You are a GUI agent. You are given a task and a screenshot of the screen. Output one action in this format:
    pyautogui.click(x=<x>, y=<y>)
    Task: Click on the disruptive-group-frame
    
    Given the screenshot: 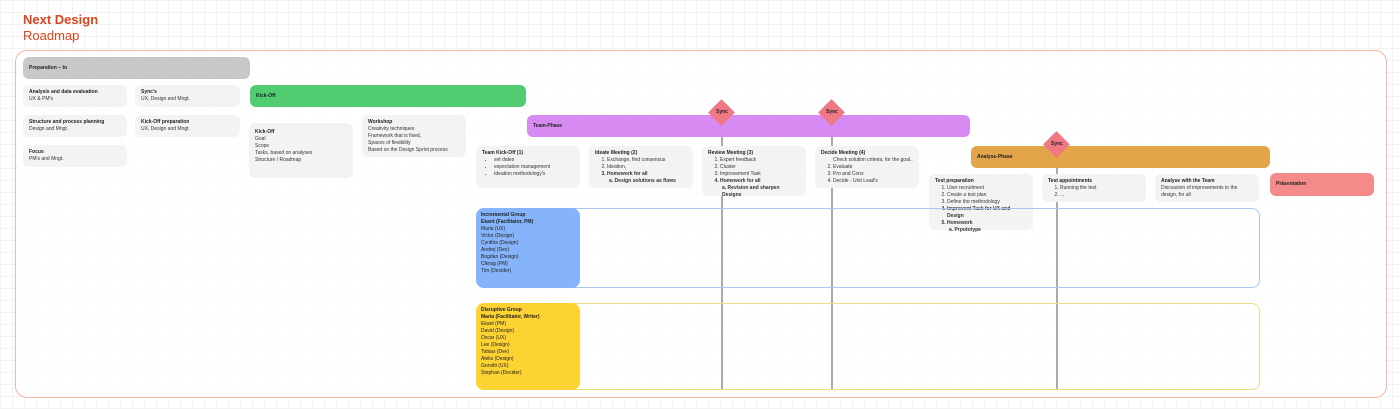 What is the action you would take?
    pyautogui.click(x=868, y=346)
    